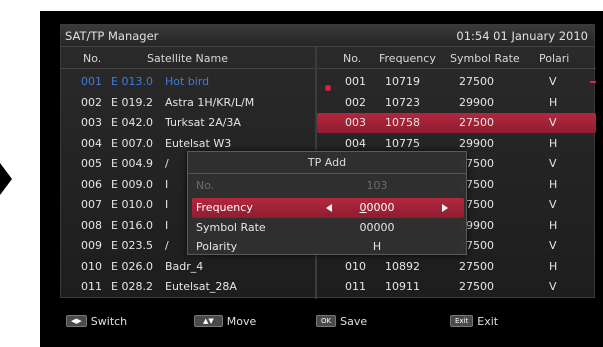  Describe the element at coordinates (6, 179) in the screenshot. I see `left-arrow-icon` at that location.